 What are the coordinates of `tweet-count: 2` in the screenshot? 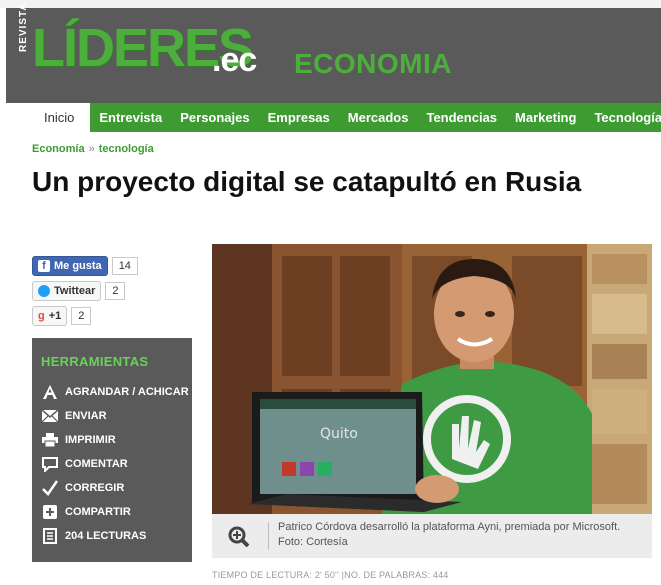 It's located at (115, 291).